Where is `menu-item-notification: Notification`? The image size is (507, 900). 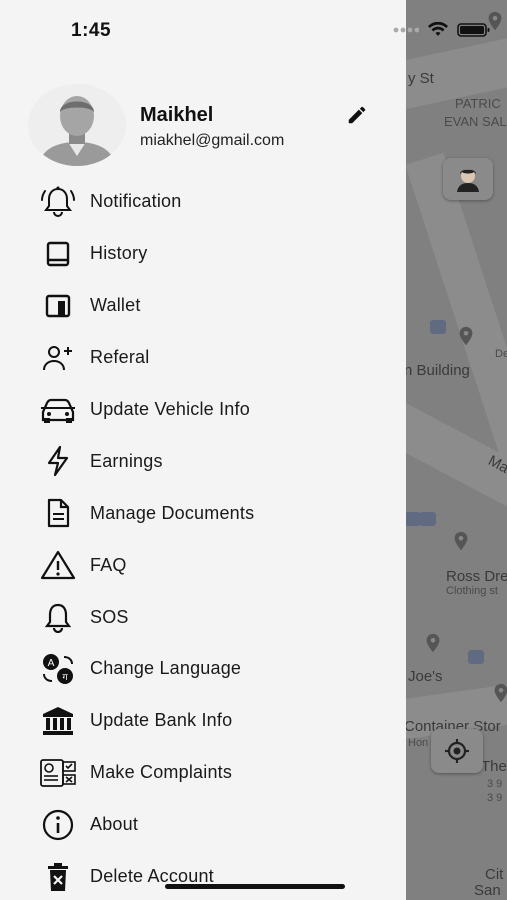
menu-item-notification: Notification is located at coordinates (203, 202).